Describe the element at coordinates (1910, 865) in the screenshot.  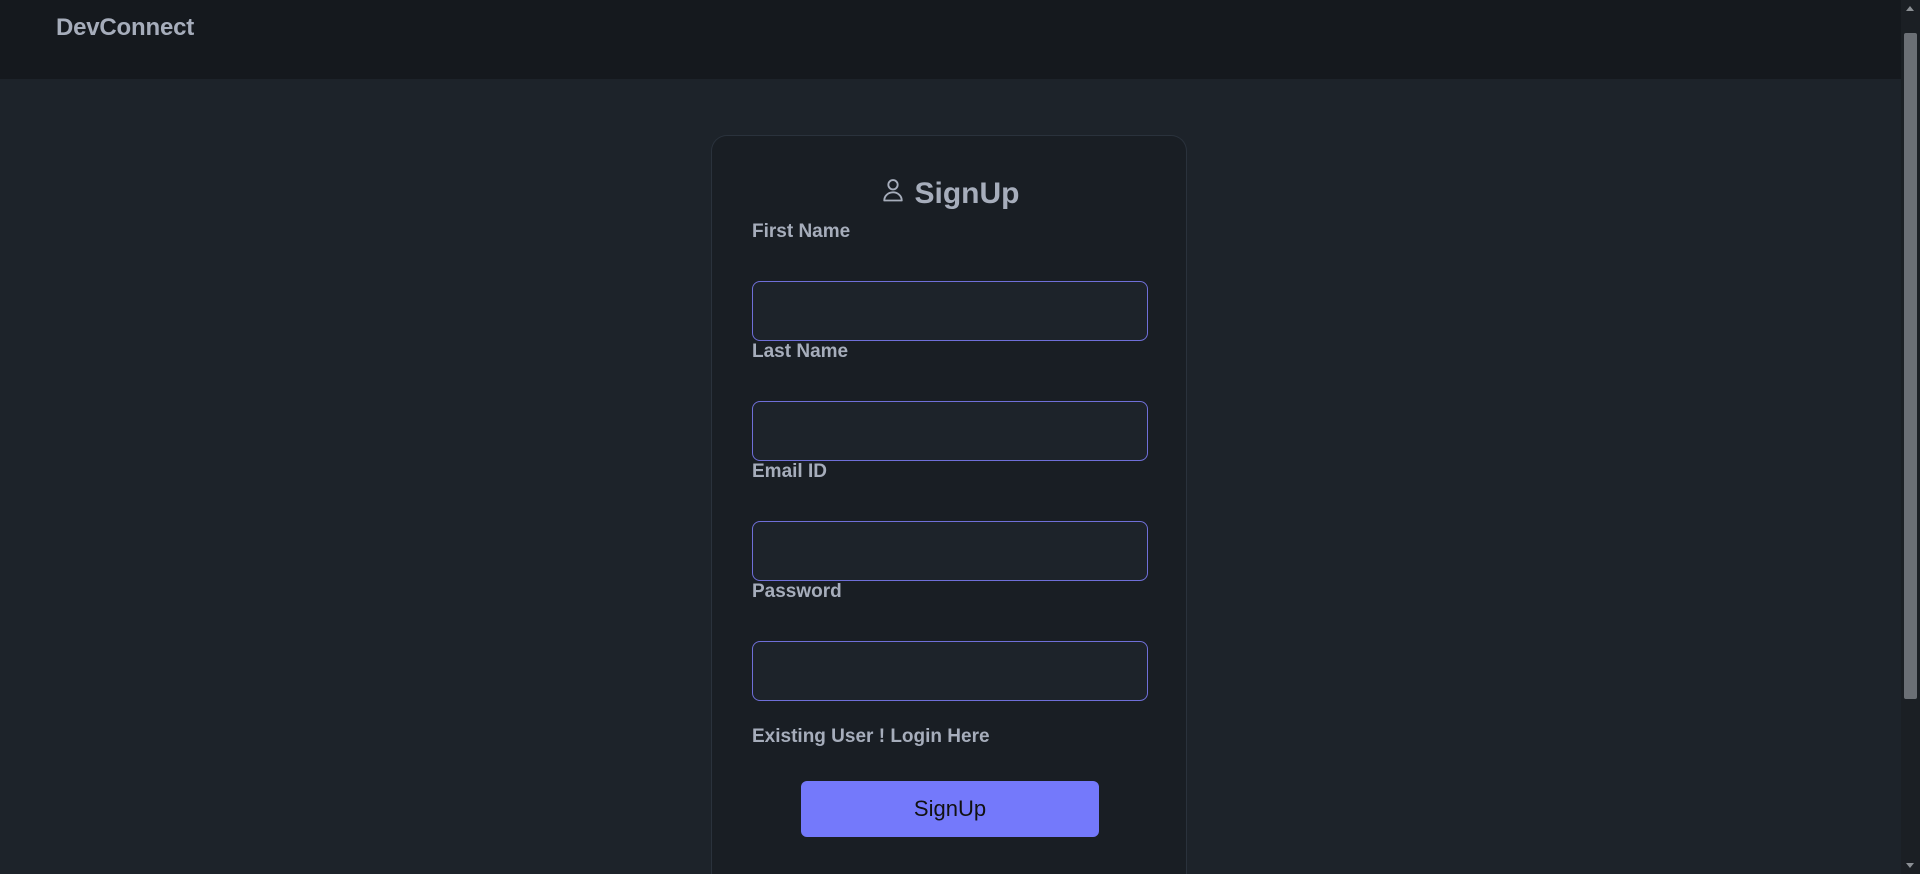
I see `scroll-down-icon` at that location.